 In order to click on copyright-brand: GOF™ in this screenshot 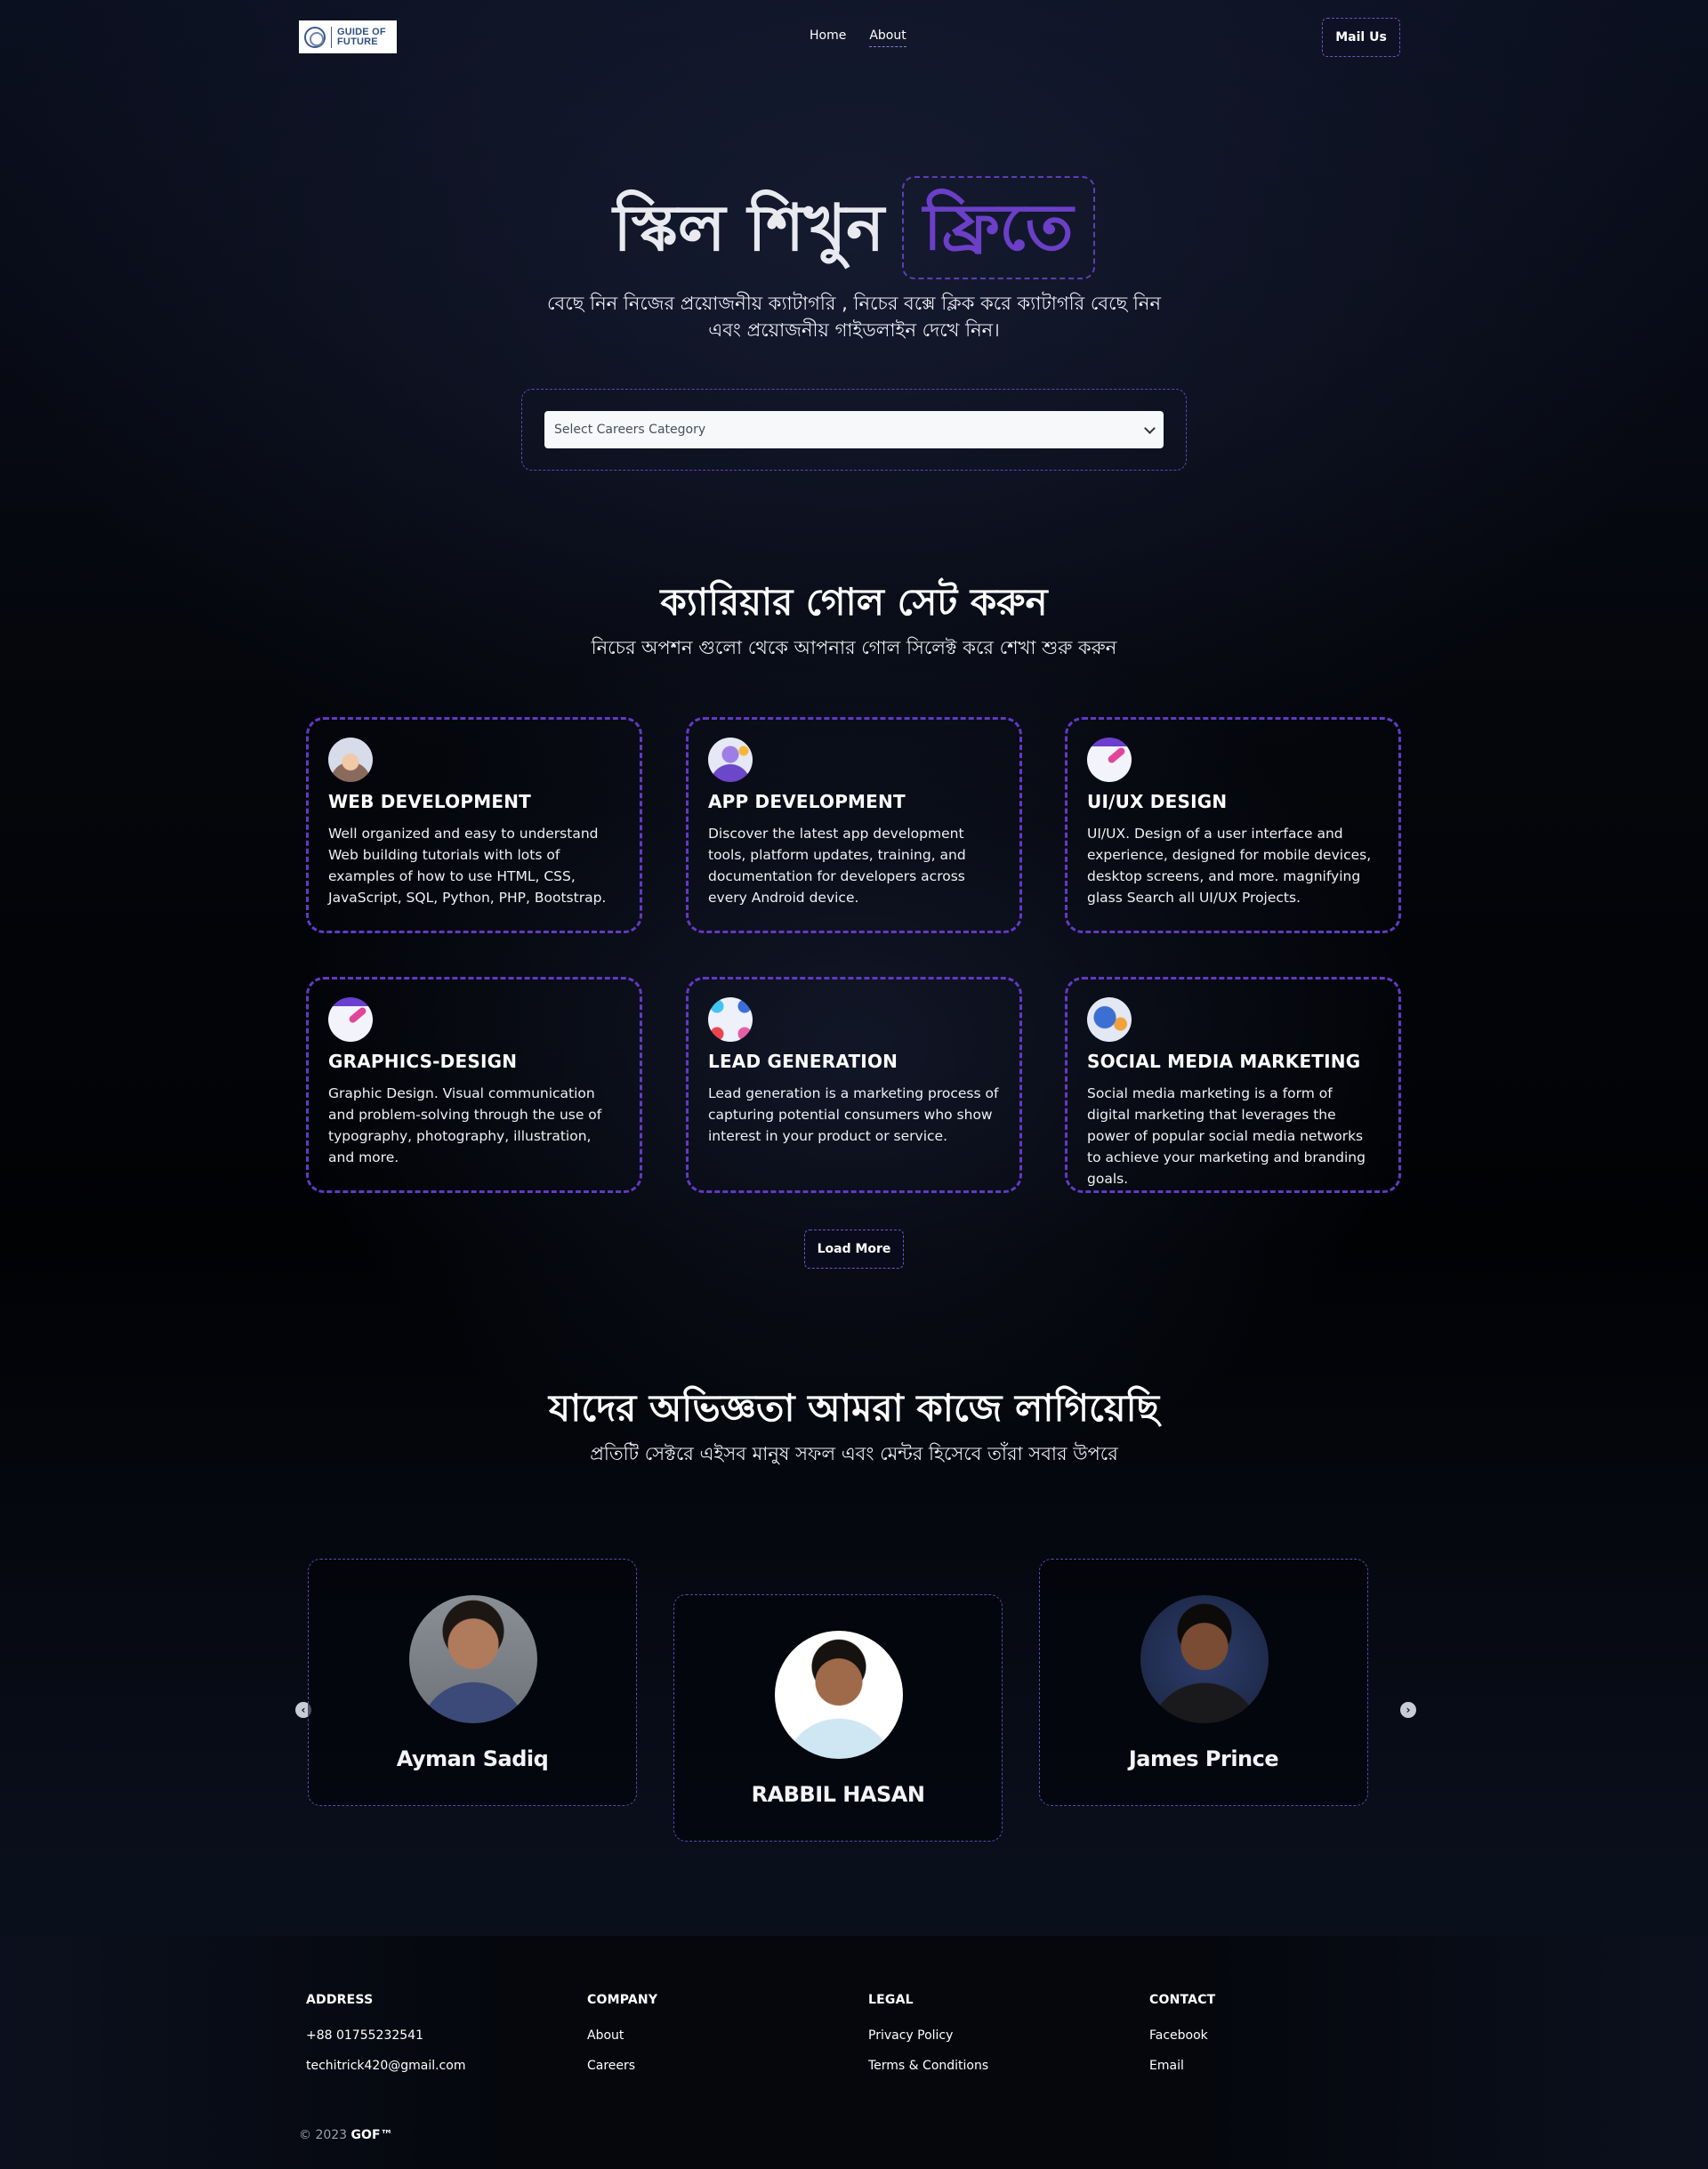, I will do `click(371, 2135)`.